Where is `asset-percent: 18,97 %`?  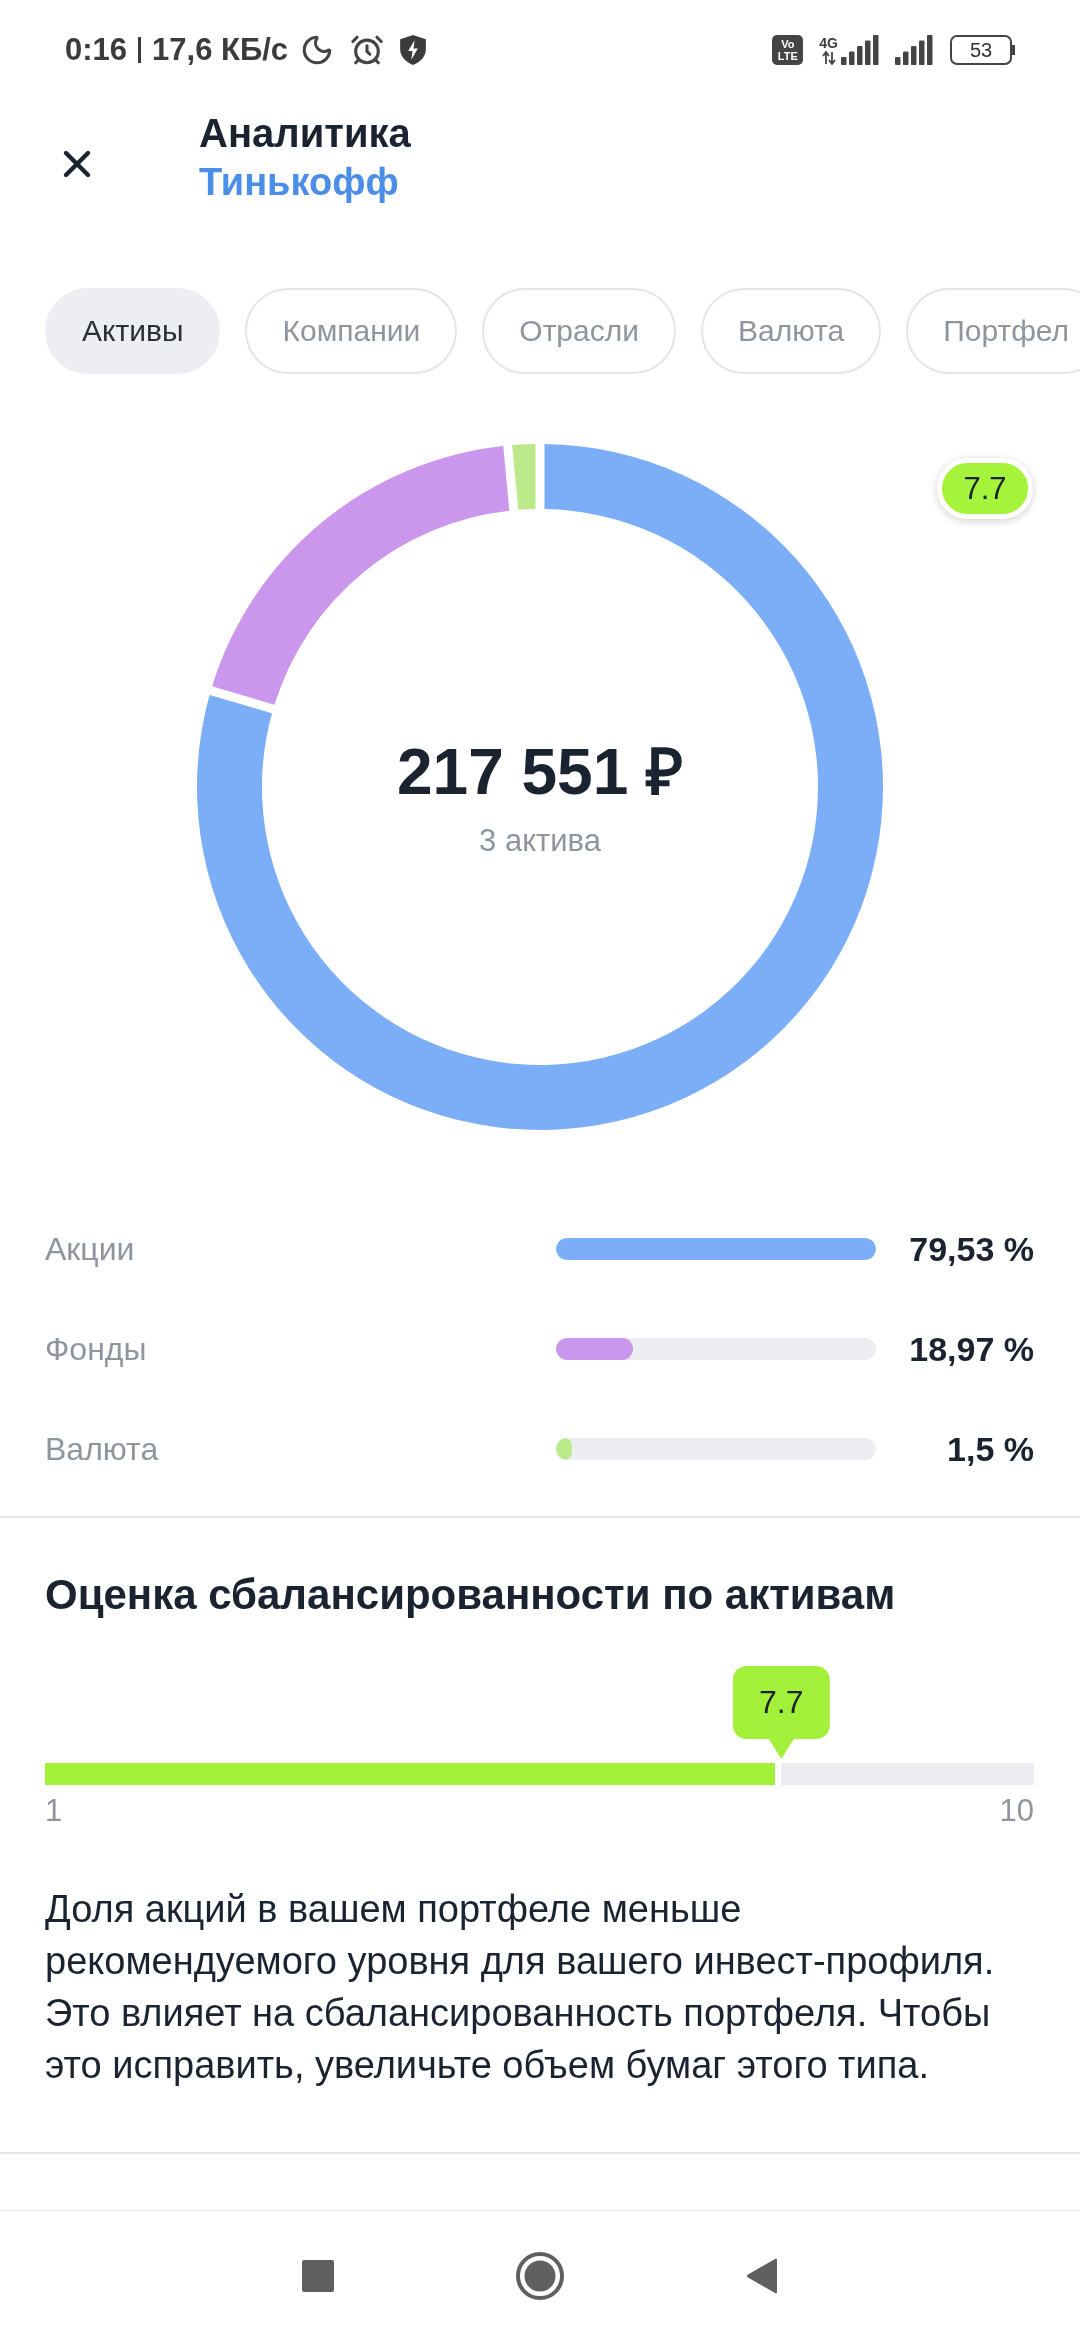
asset-percent: 18,97 % is located at coordinates (971, 1349).